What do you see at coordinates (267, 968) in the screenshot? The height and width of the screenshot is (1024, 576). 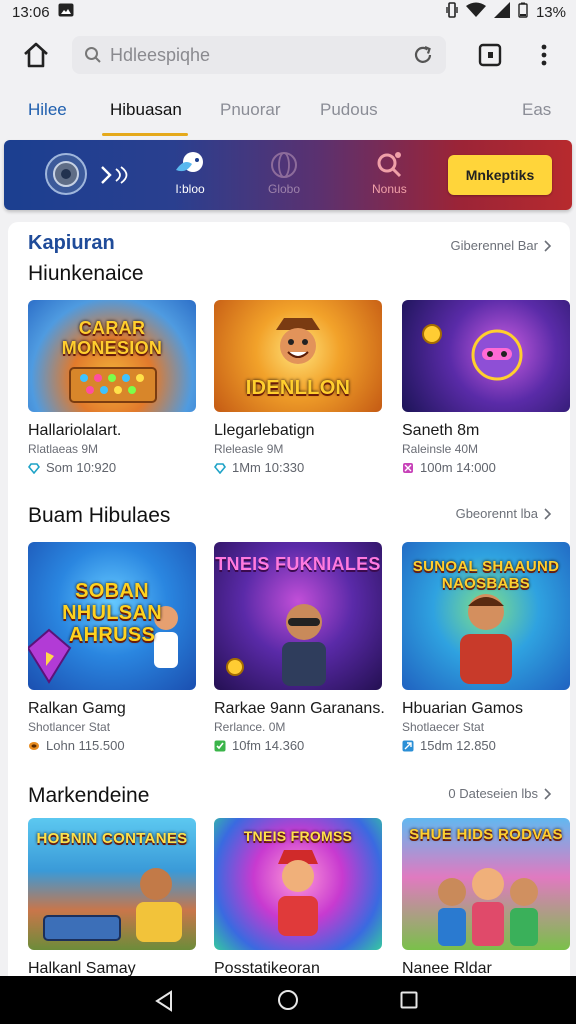 I see `card-title: Posstatikeoran` at bounding box center [267, 968].